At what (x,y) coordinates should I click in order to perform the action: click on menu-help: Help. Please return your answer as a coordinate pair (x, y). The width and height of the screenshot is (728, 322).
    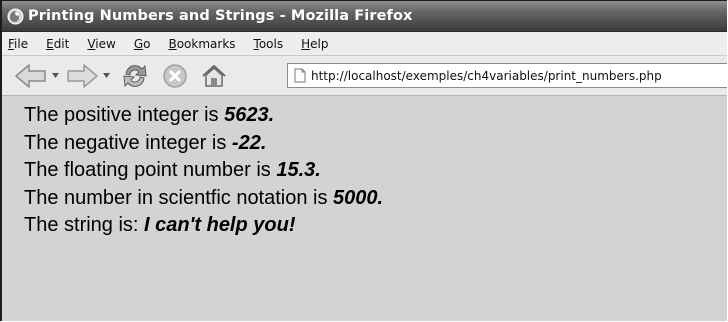
    Looking at the image, I should click on (314, 44).